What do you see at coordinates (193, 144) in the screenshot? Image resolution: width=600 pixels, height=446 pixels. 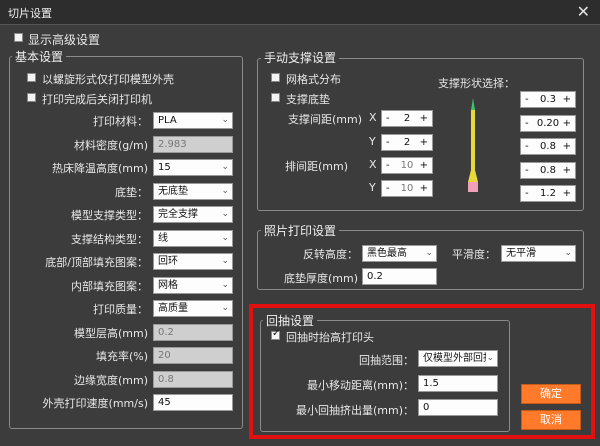 I see `basic-row-input: 2.983` at bounding box center [193, 144].